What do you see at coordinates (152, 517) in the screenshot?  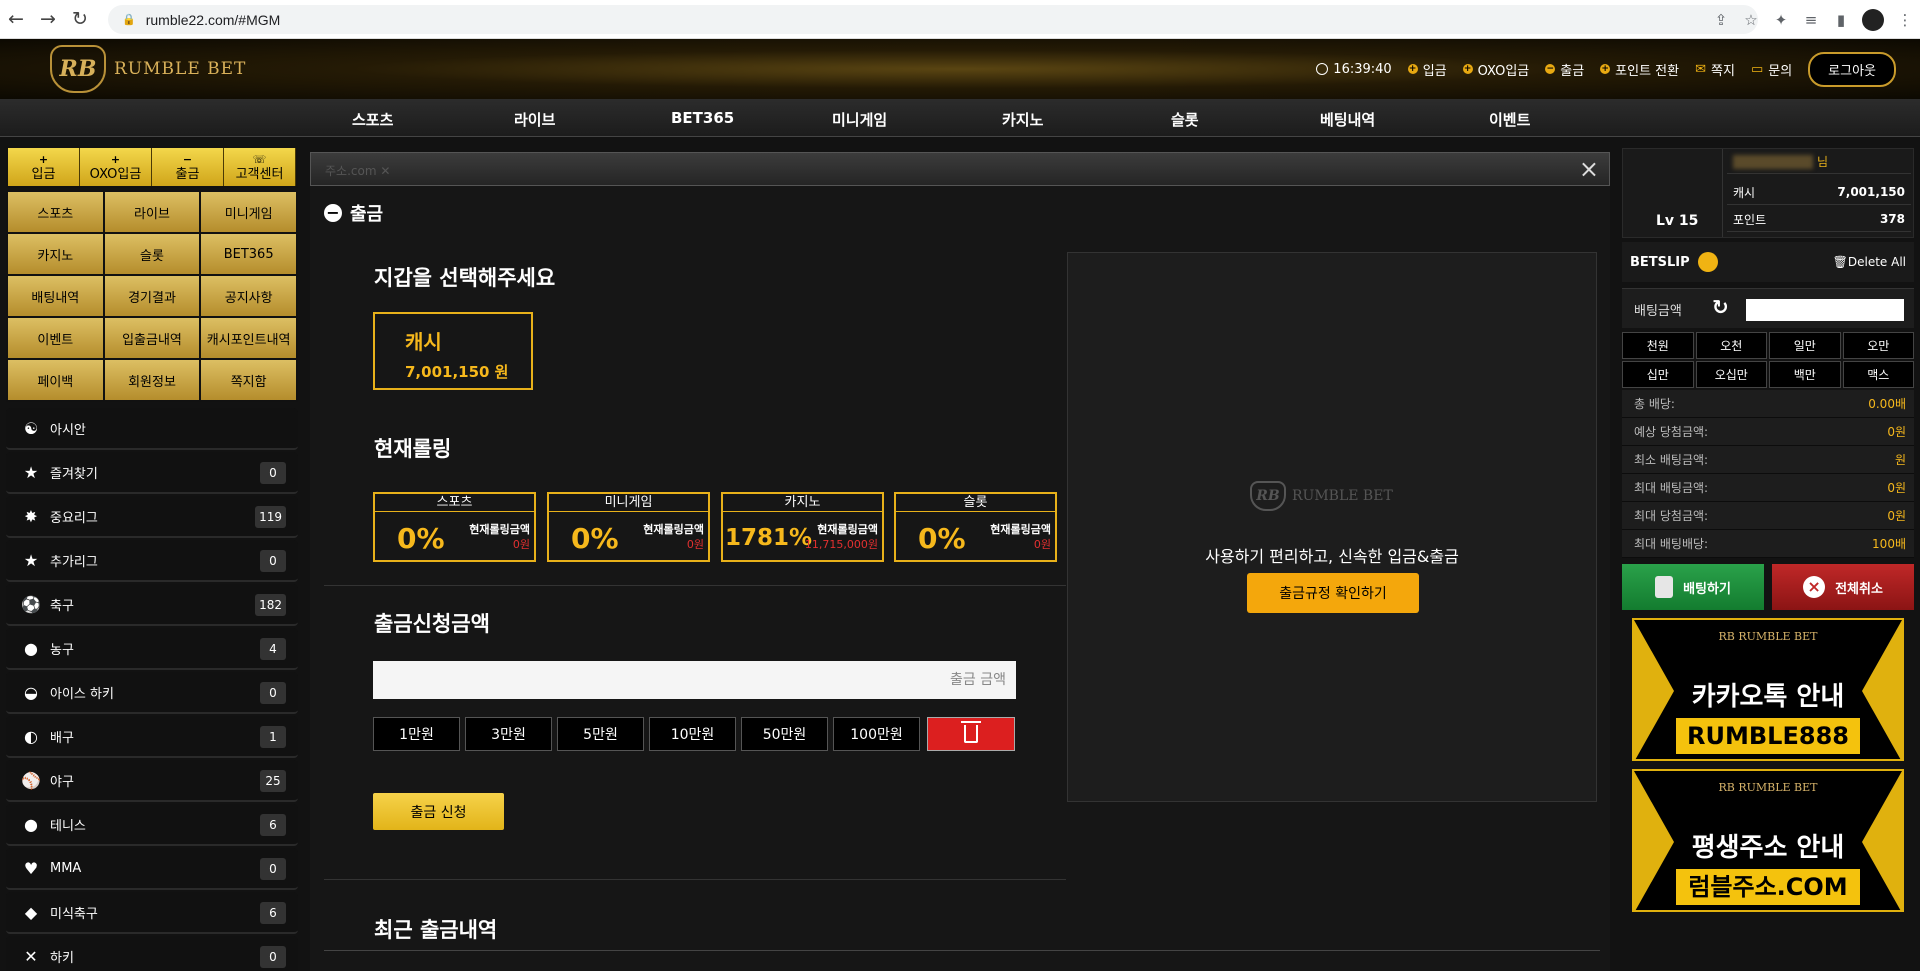 I see `sport-item: ✸ 중요리그 119` at bounding box center [152, 517].